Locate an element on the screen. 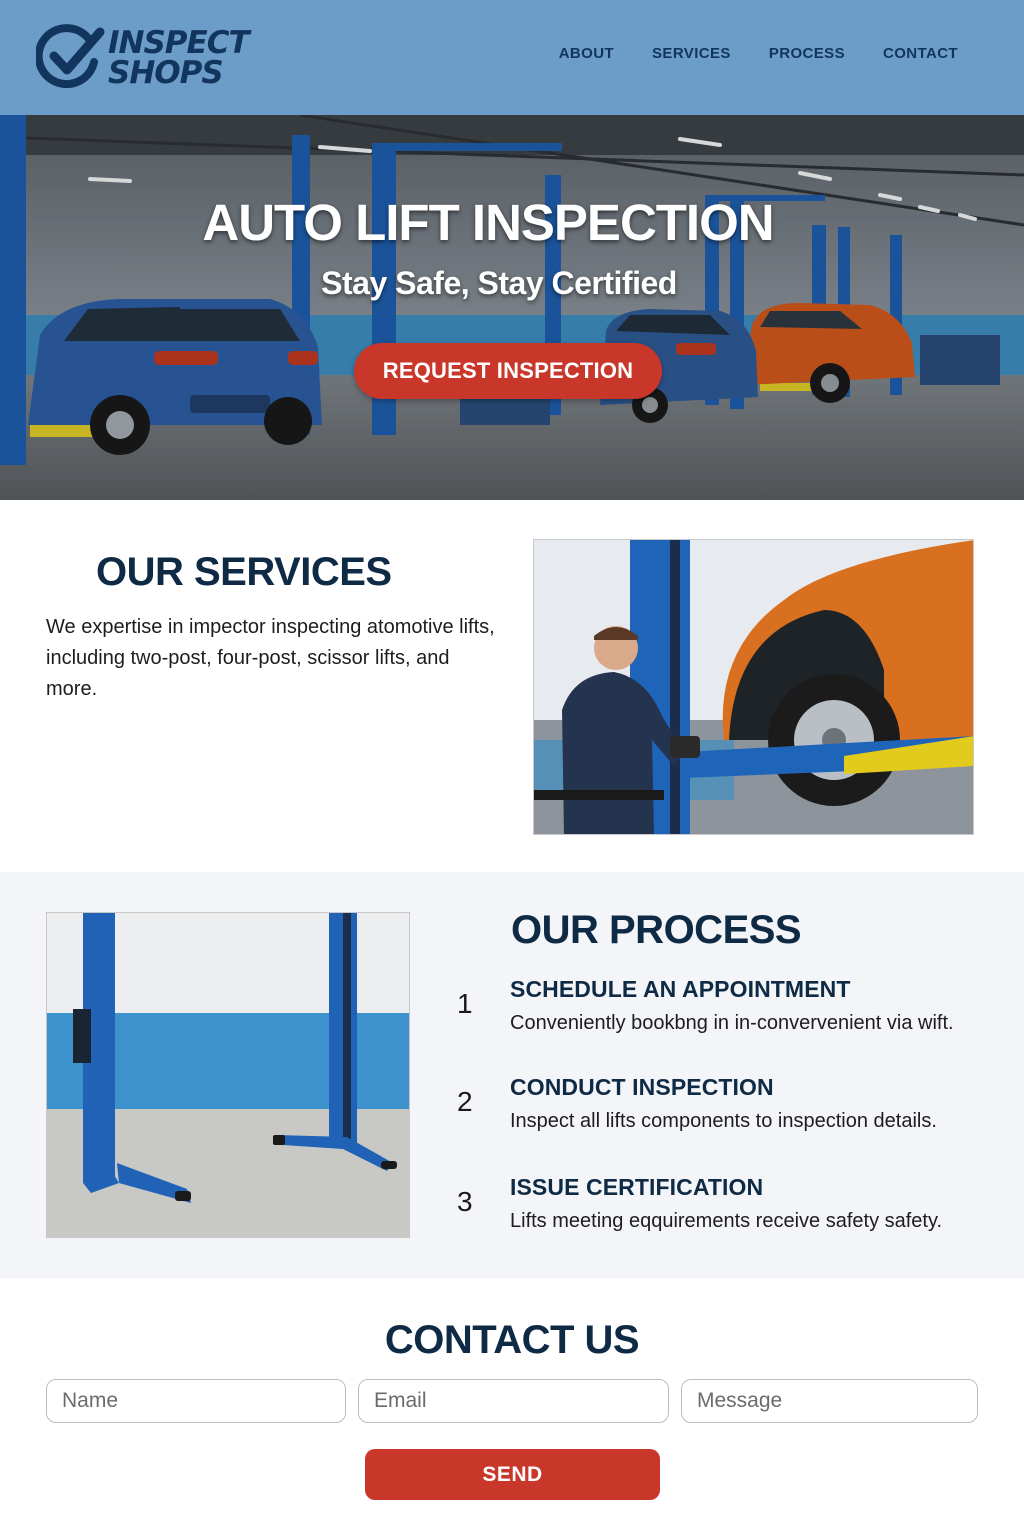 The image size is (1024, 1536). checkmark-circle-icon is located at coordinates (70, 56).